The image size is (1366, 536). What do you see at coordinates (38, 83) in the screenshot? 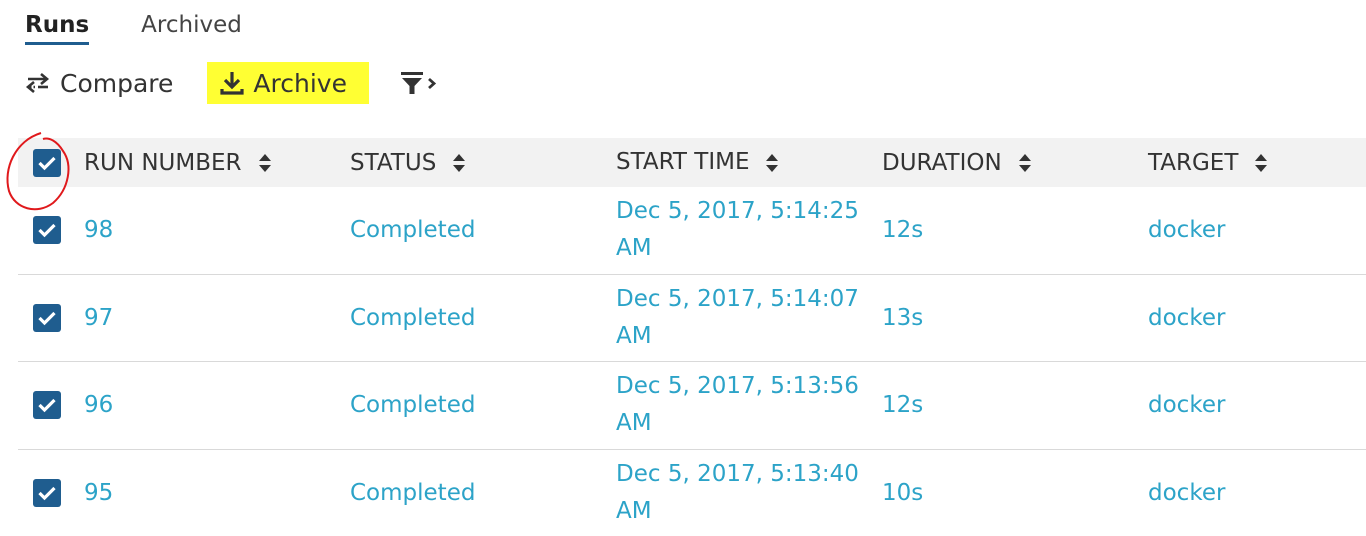
I see `compare-arrows-icon` at bounding box center [38, 83].